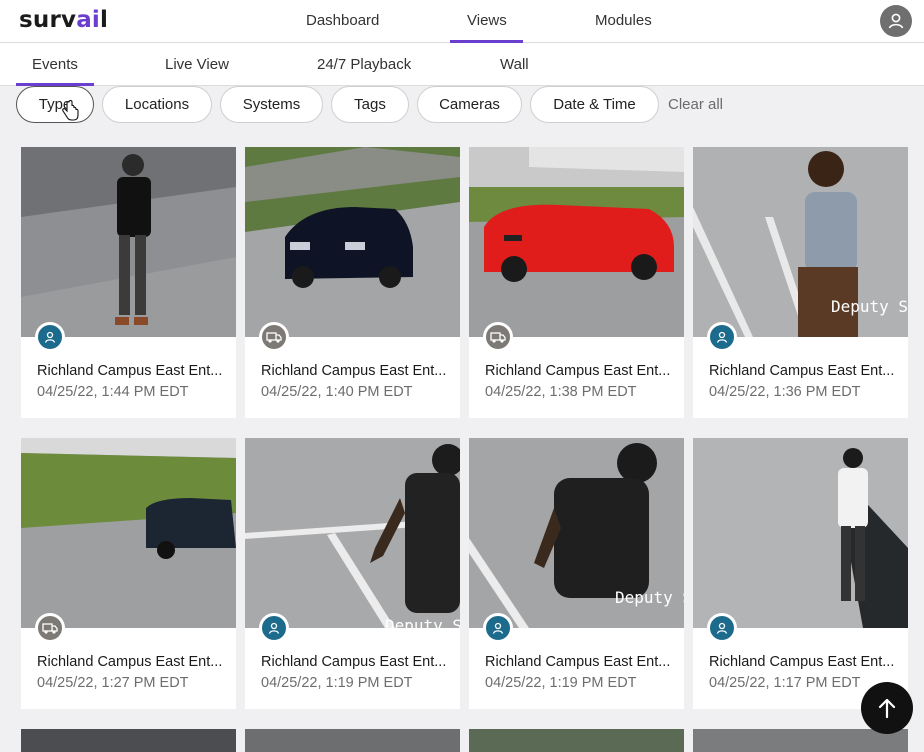 The width and height of the screenshot is (924, 752). Describe the element at coordinates (462, 64) in the screenshot. I see `views-subnav: Events Live View 24/7 Playback Wall` at that location.